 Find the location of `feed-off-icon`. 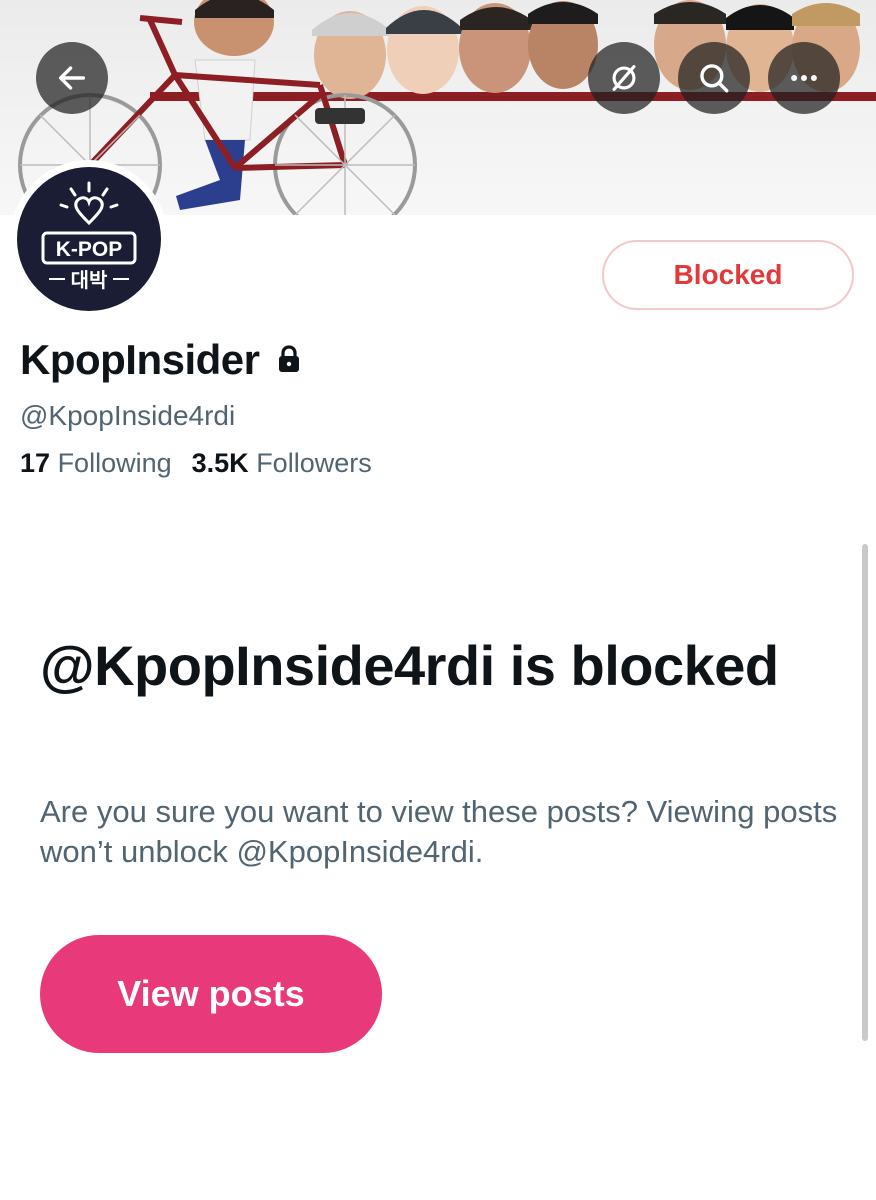

feed-off-icon is located at coordinates (624, 78).